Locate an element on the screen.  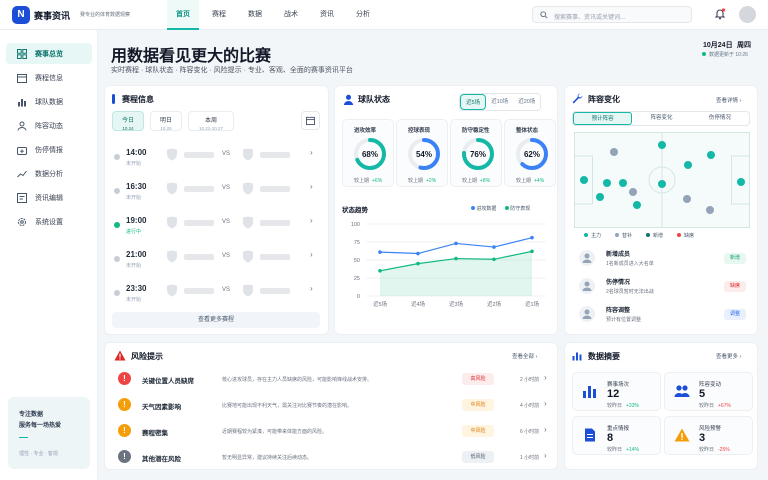
more-schedule-button: 查看更多赛程 is located at coordinates (216, 320).